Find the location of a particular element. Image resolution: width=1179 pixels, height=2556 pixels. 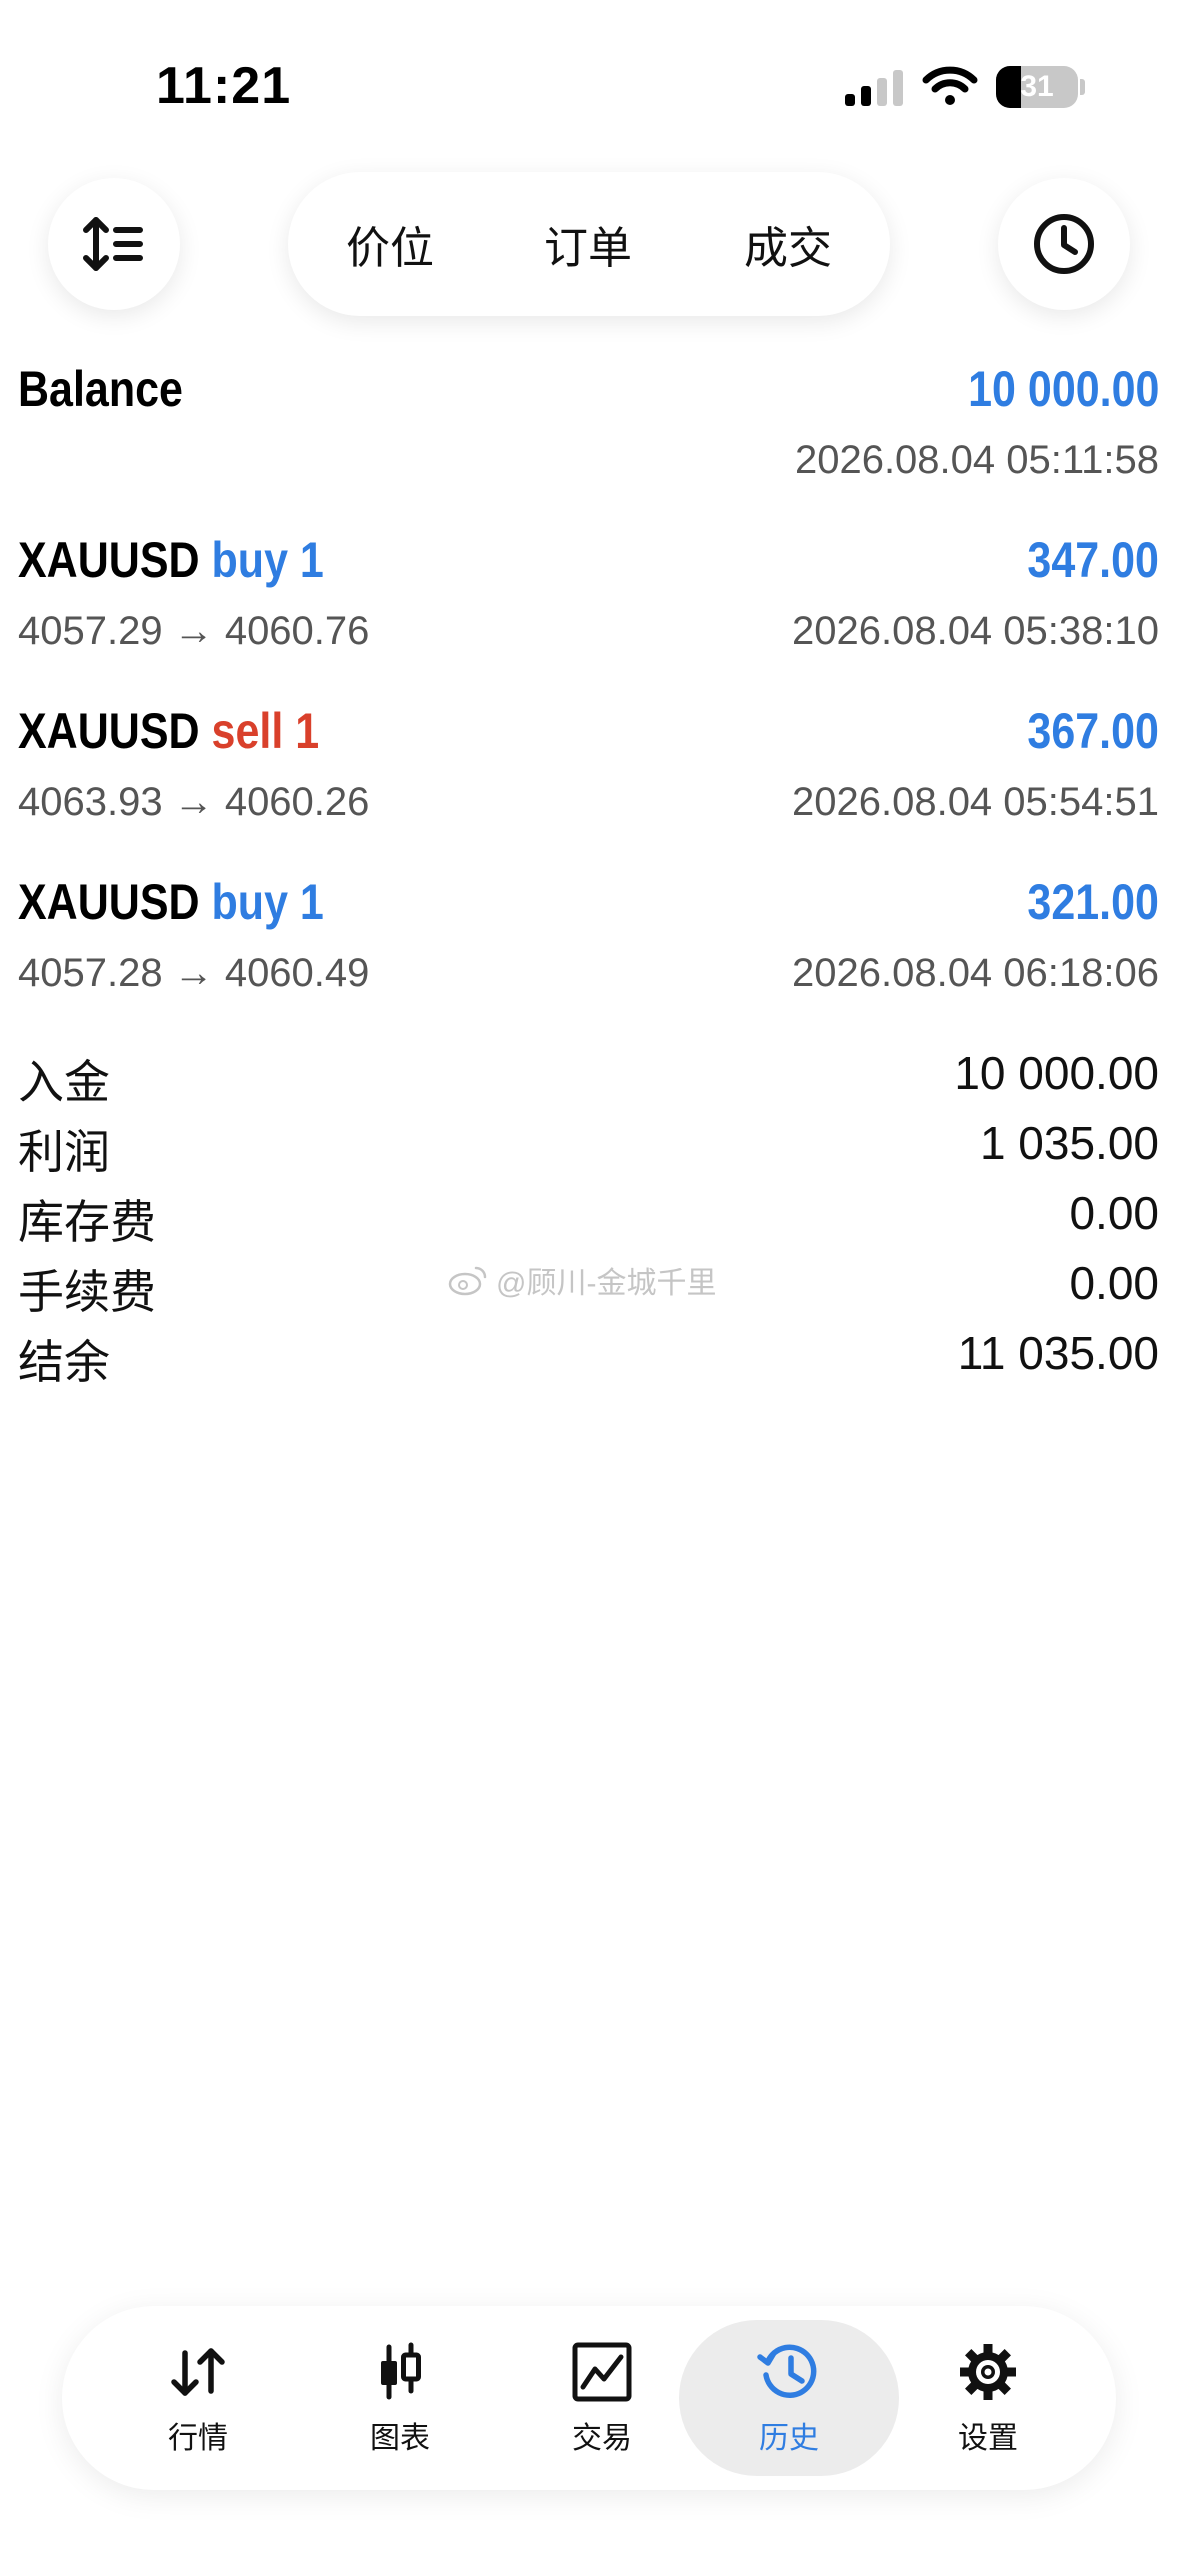

battery-icon: 31 is located at coordinates (1037, 87).